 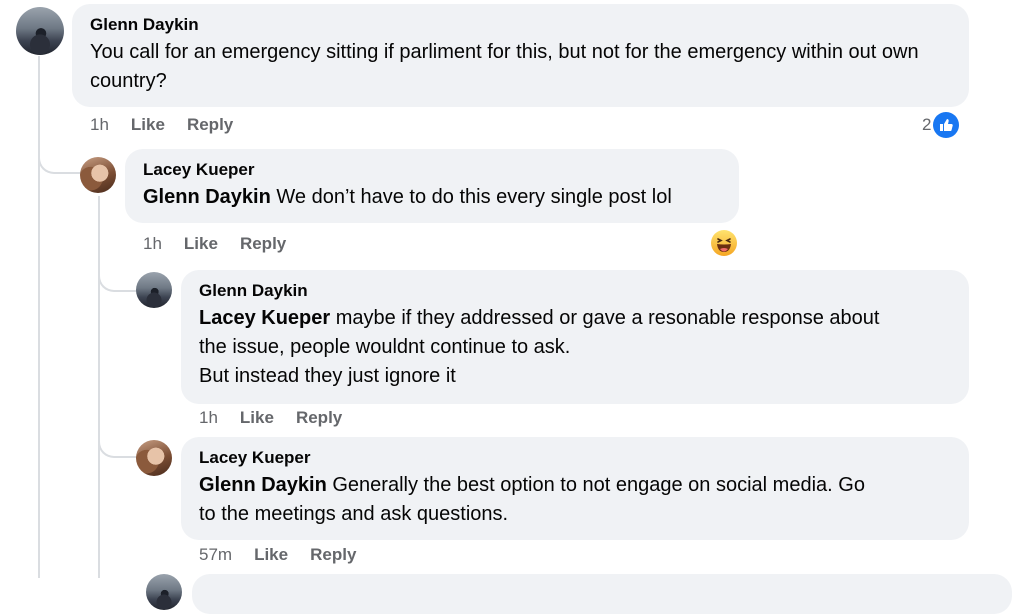 I want to click on reaction-count: 2, so click(x=927, y=124).